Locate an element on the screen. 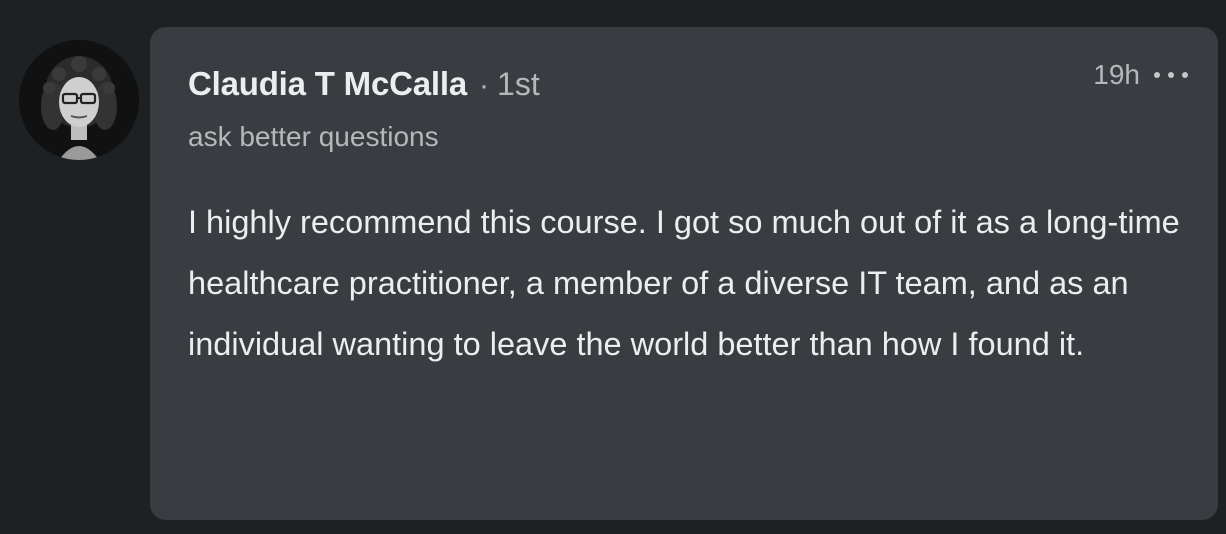  more-horizontal-icon is located at coordinates (1171, 75).